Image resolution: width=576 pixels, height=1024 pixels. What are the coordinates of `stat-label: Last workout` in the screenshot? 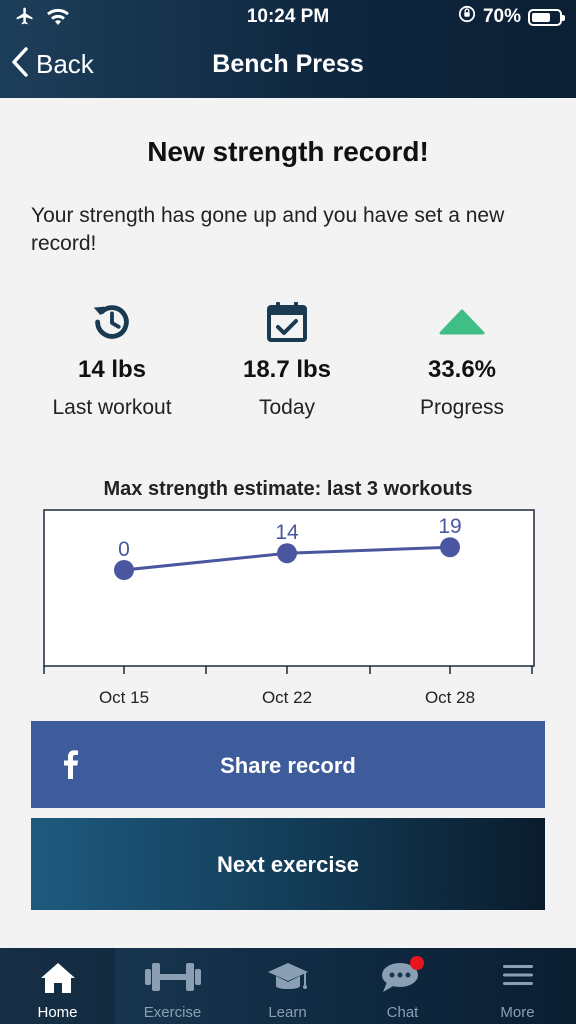 It's located at (112, 407).